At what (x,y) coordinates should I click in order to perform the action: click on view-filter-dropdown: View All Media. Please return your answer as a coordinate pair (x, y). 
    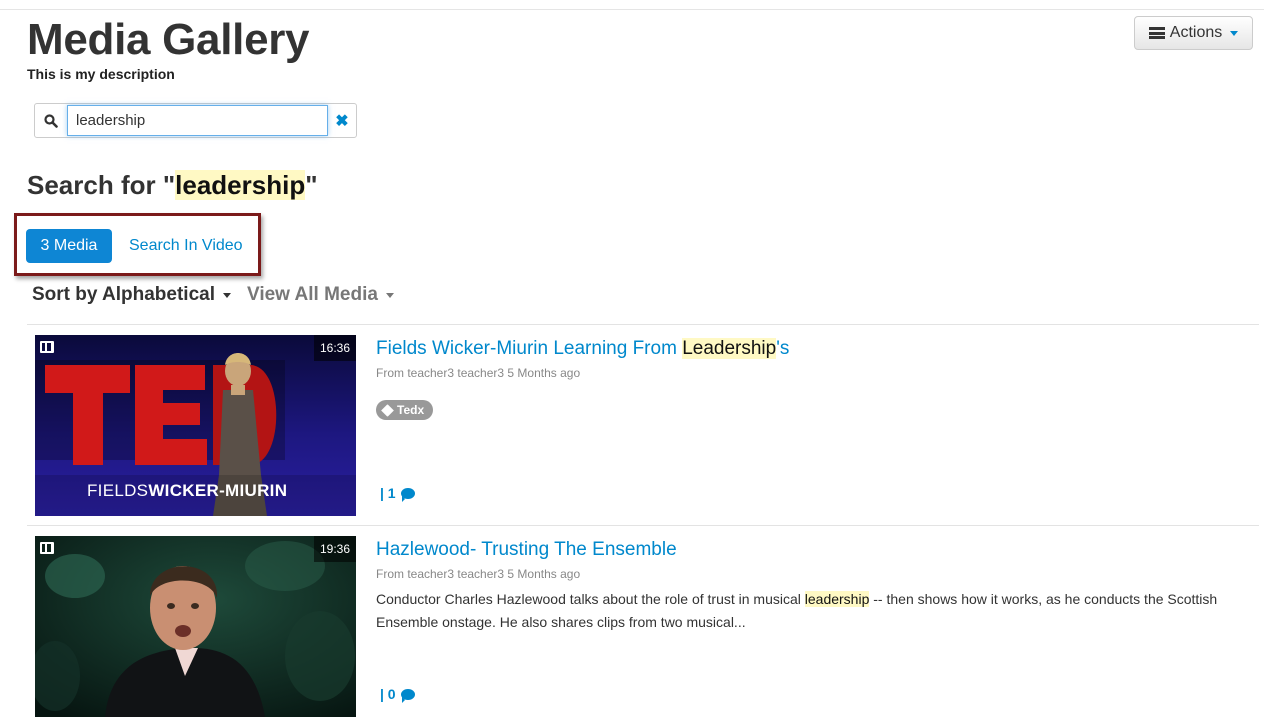
    Looking at the image, I should click on (320, 295).